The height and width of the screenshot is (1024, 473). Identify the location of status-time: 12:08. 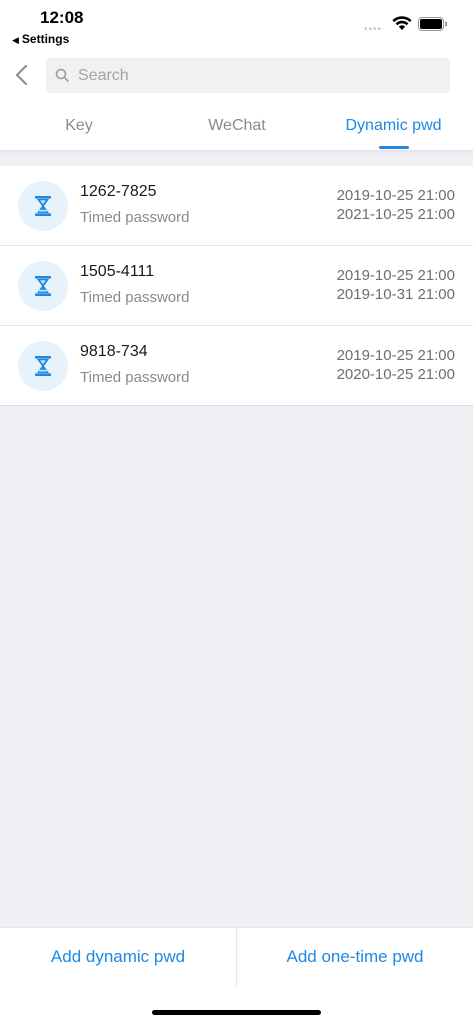
(62, 17).